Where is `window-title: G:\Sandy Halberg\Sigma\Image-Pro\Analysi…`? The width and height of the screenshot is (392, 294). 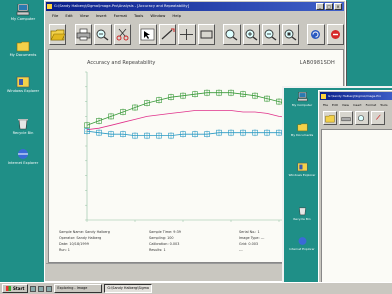 window-title: G:\Sandy Halberg\Sigma\Image-Pro\Analysi… is located at coordinates (122, 6).